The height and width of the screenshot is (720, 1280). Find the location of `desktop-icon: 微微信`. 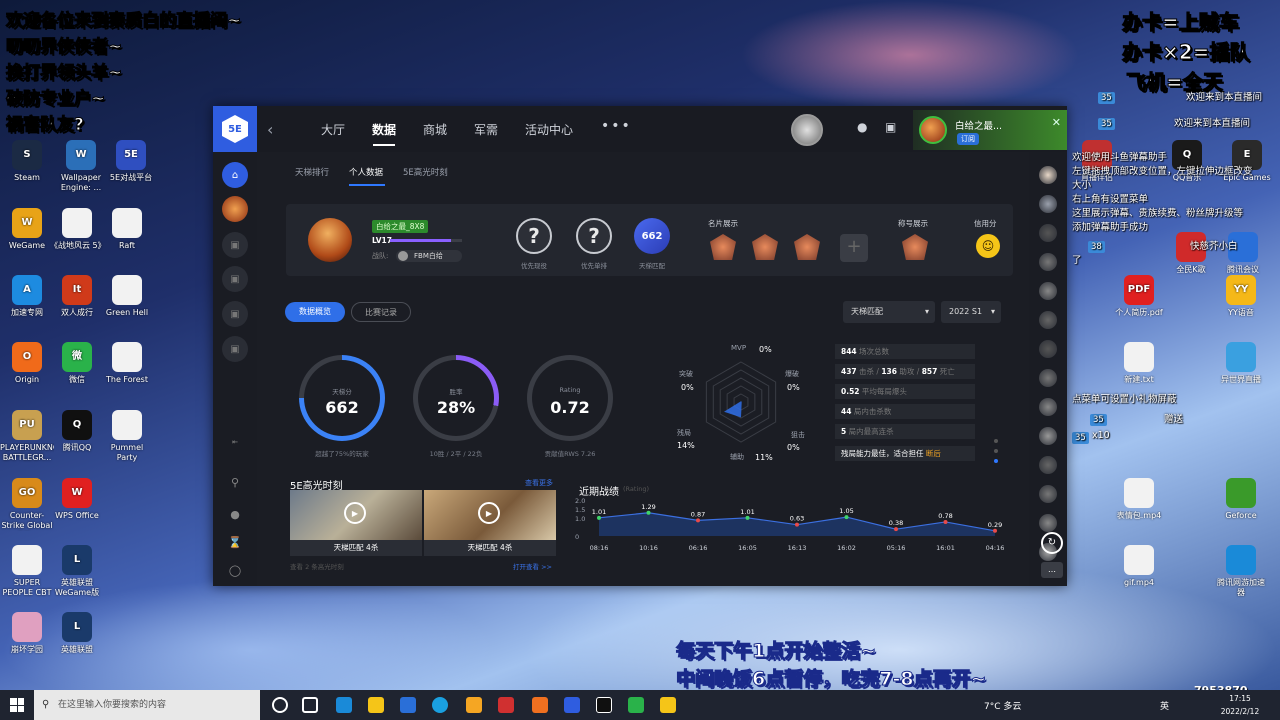

desktop-icon: 微微信 is located at coordinates (77, 368).